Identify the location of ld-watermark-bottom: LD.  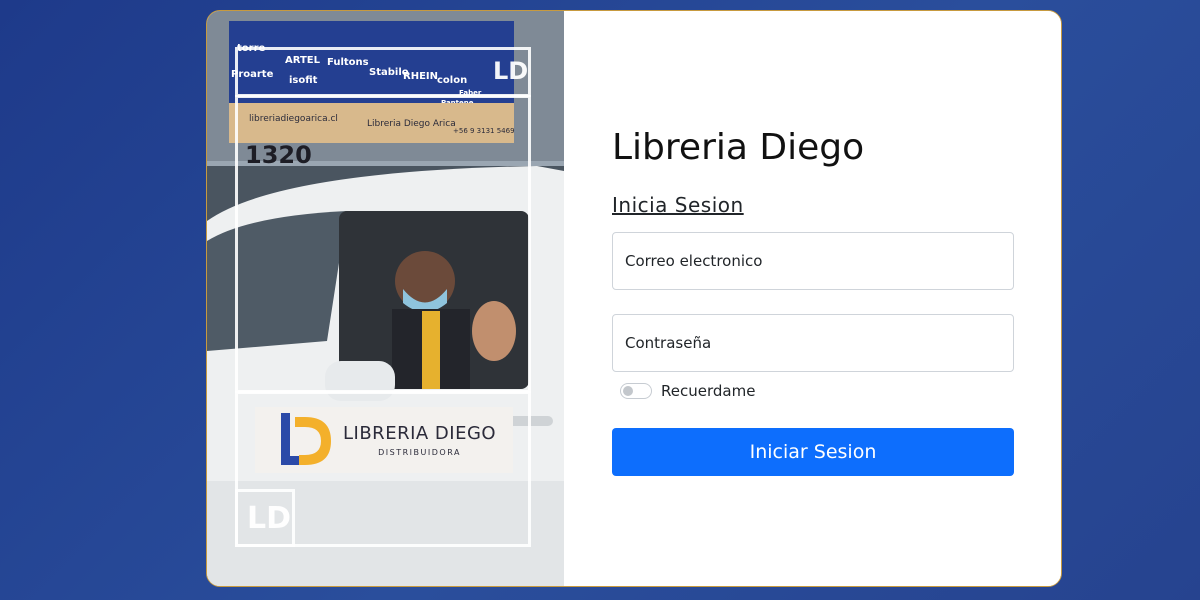
(269, 518).